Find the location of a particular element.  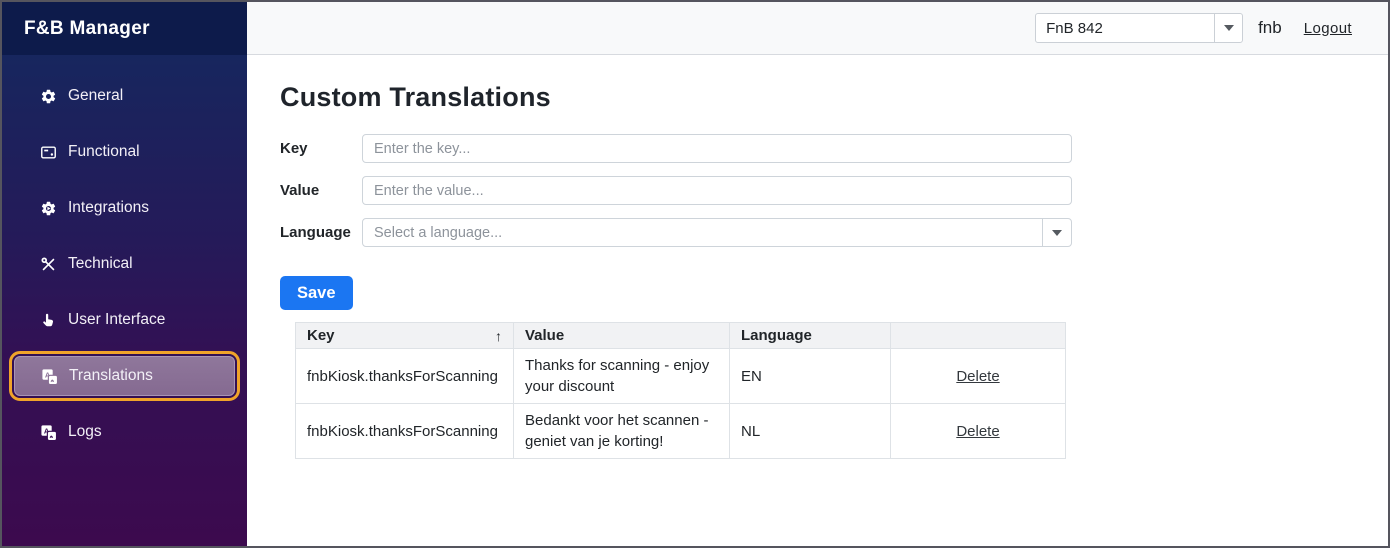

sidebar-item-label: Translations is located at coordinates (111, 375).